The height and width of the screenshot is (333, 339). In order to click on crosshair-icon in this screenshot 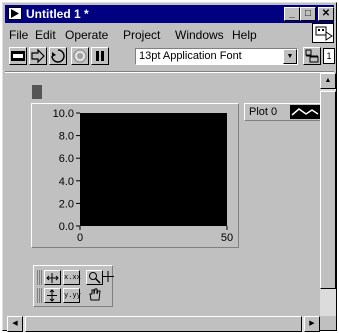, I will do `click(108, 276)`.